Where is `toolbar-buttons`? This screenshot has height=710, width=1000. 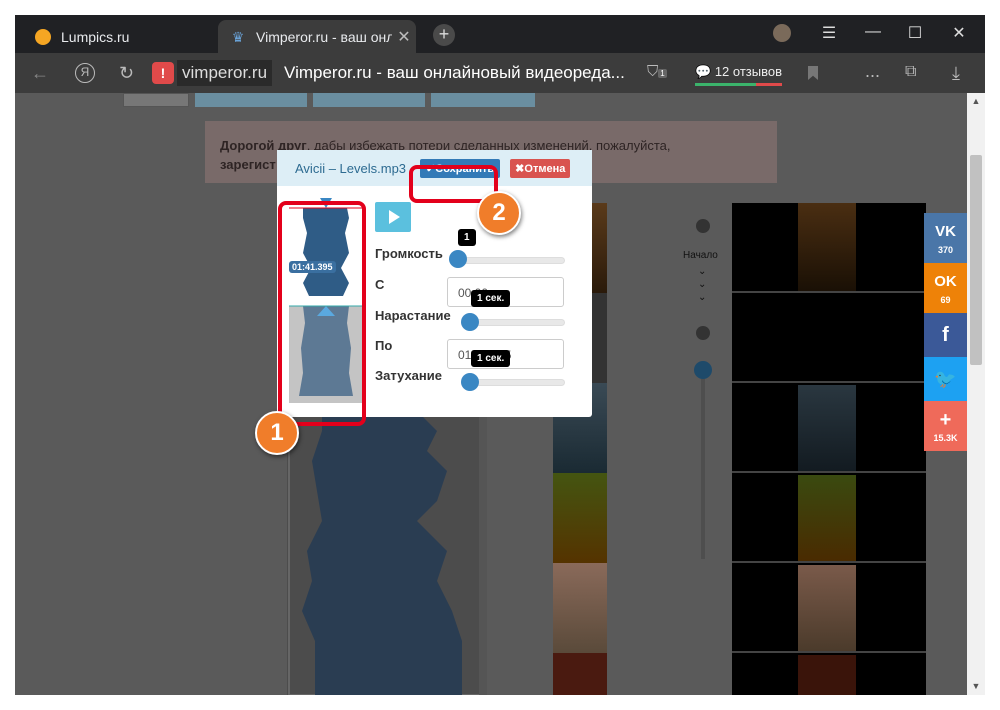 toolbar-buttons is located at coordinates (332, 100).